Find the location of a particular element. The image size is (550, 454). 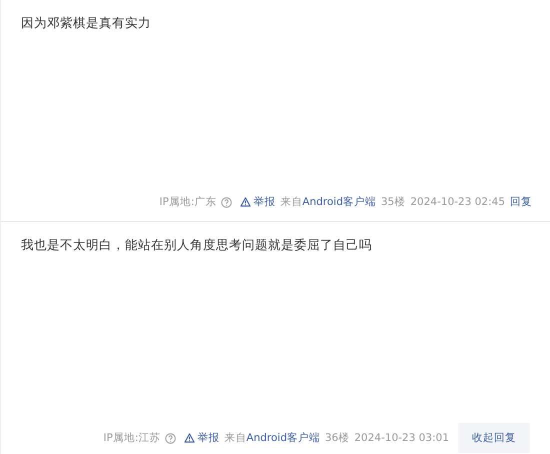

post-time: 2024-10-23 03:01 is located at coordinates (401, 438).